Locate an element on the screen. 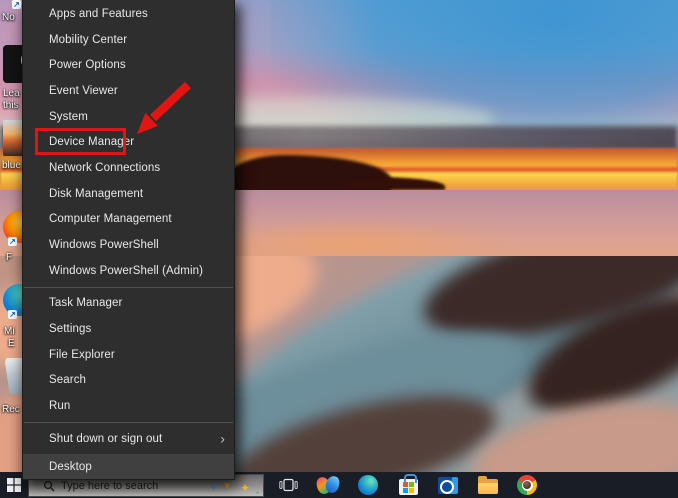  menu-item-computer-management: Computer Management is located at coordinates (128, 220).